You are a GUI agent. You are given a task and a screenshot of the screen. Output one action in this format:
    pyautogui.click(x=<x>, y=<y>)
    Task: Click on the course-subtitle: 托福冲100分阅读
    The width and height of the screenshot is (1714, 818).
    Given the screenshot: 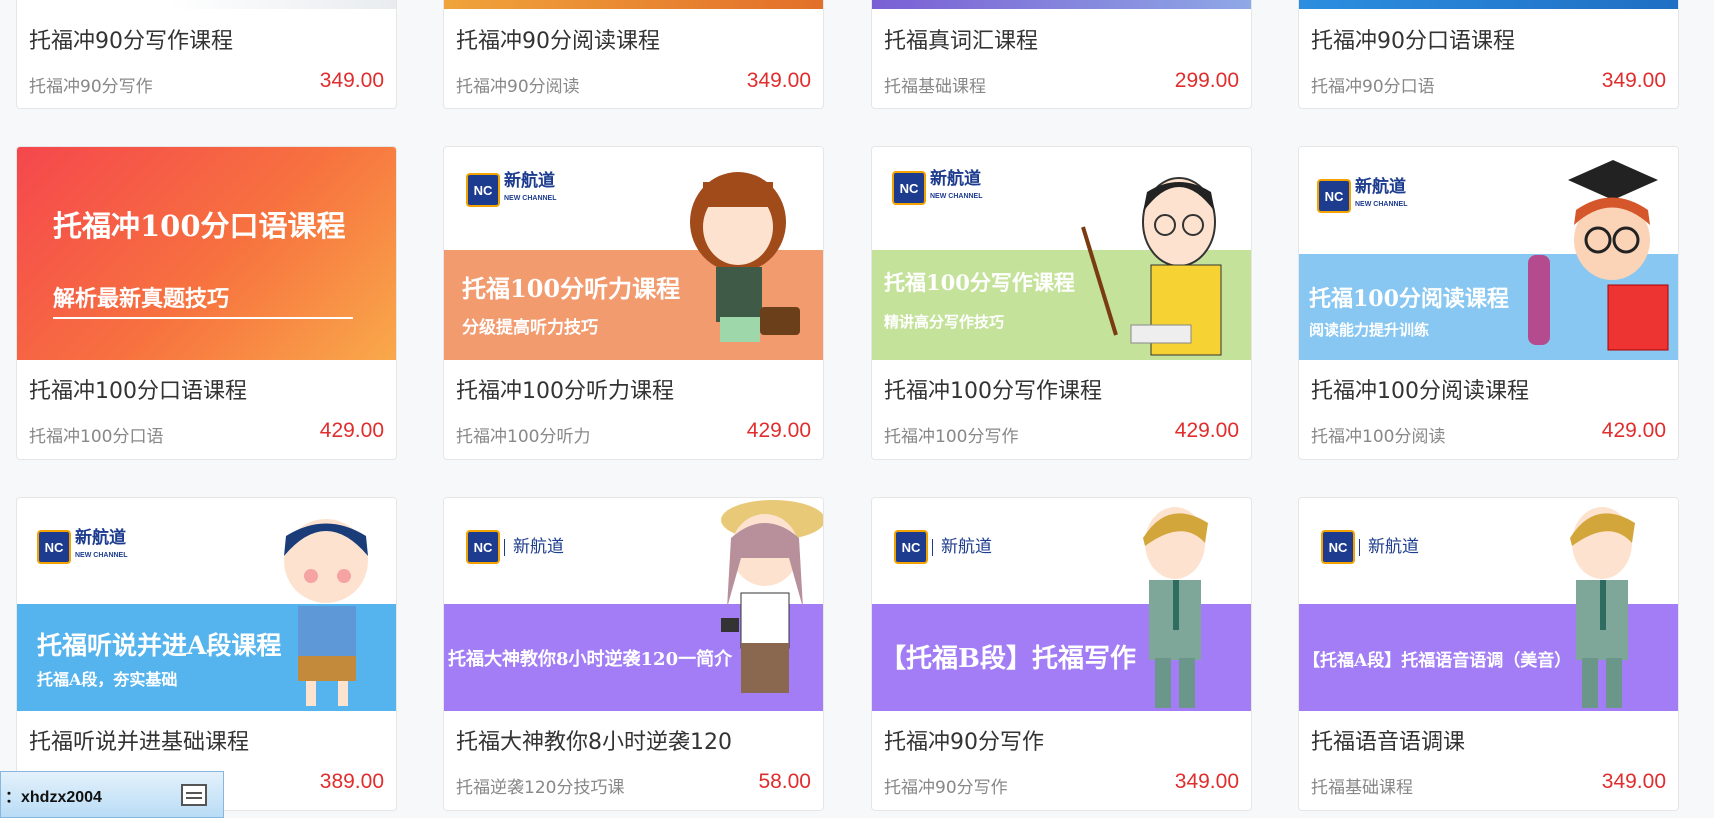 What is the action you would take?
    pyautogui.click(x=1378, y=437)
    